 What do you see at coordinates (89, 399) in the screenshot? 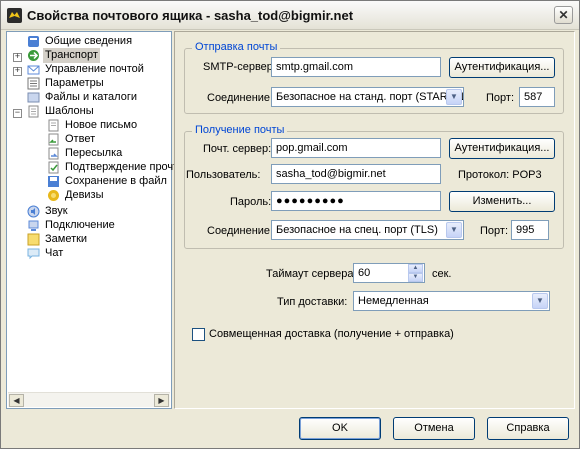
I see `tree-horizontal-scrollbar: ◀ ▶` at bounding box center [89, 399].